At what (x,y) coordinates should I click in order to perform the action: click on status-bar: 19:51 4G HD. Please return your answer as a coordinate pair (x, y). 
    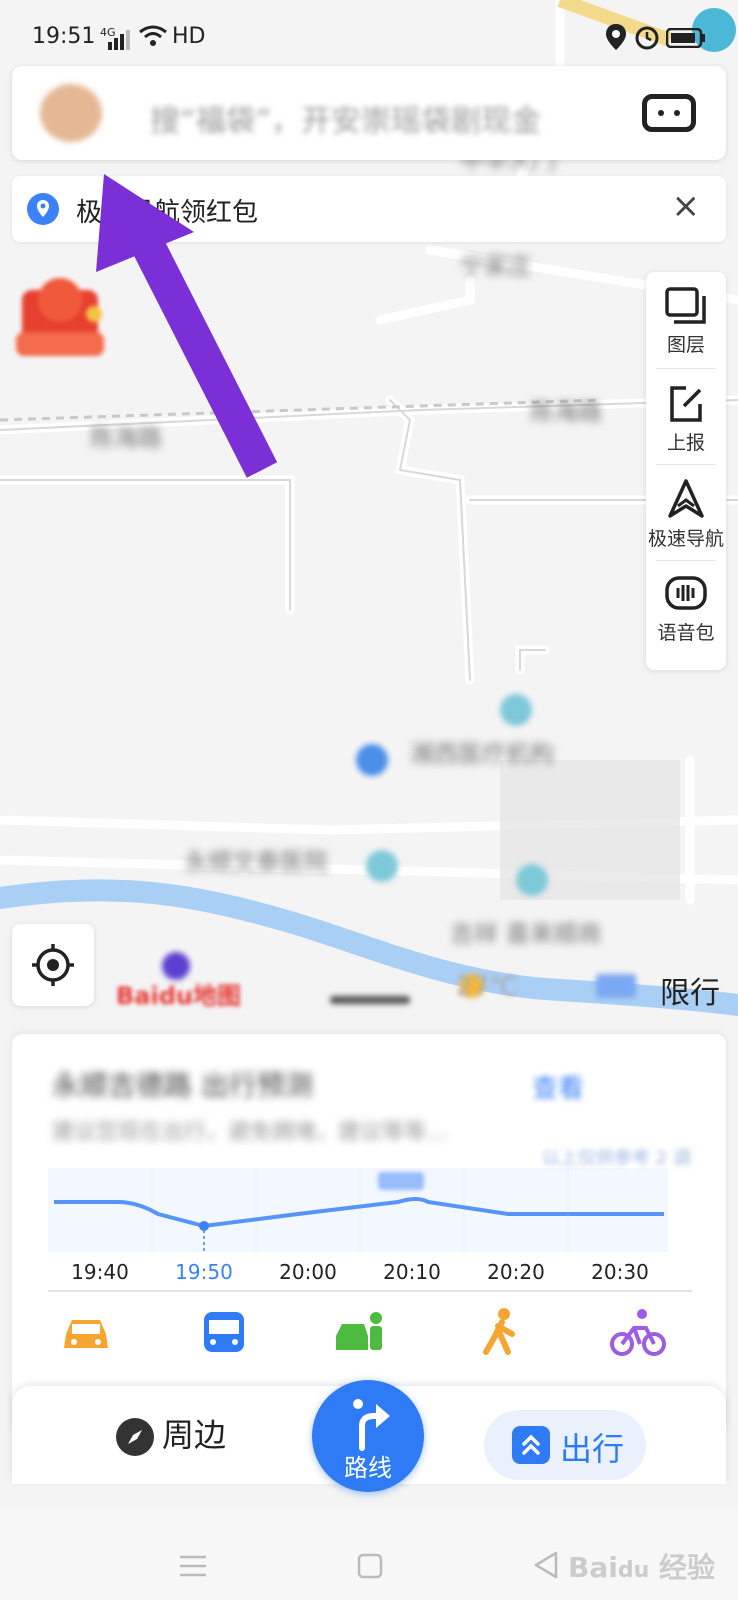
    Looking at the image, I should click on (369, 35).